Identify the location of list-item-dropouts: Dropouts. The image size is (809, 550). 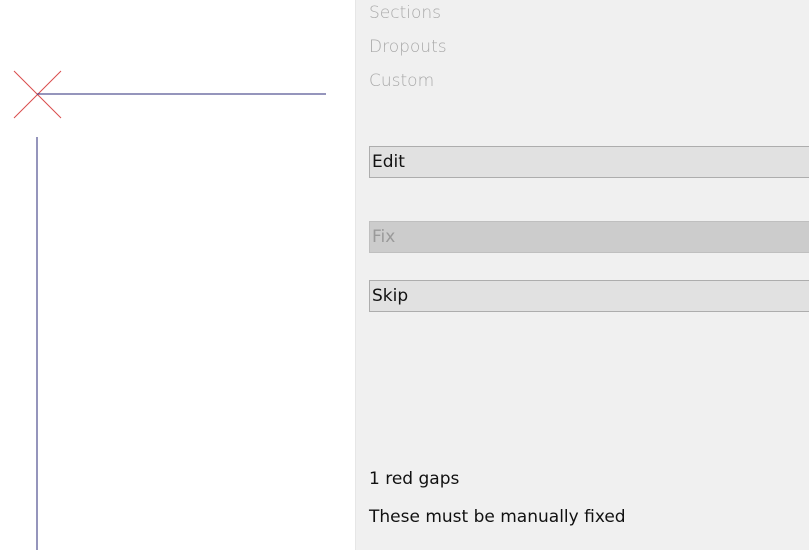
(408, 47).